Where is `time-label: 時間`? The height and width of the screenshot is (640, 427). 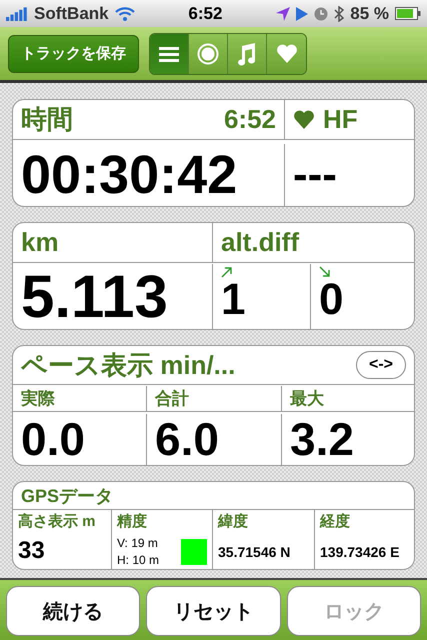
time-label: 時間 is located at coordinates (47, 119).